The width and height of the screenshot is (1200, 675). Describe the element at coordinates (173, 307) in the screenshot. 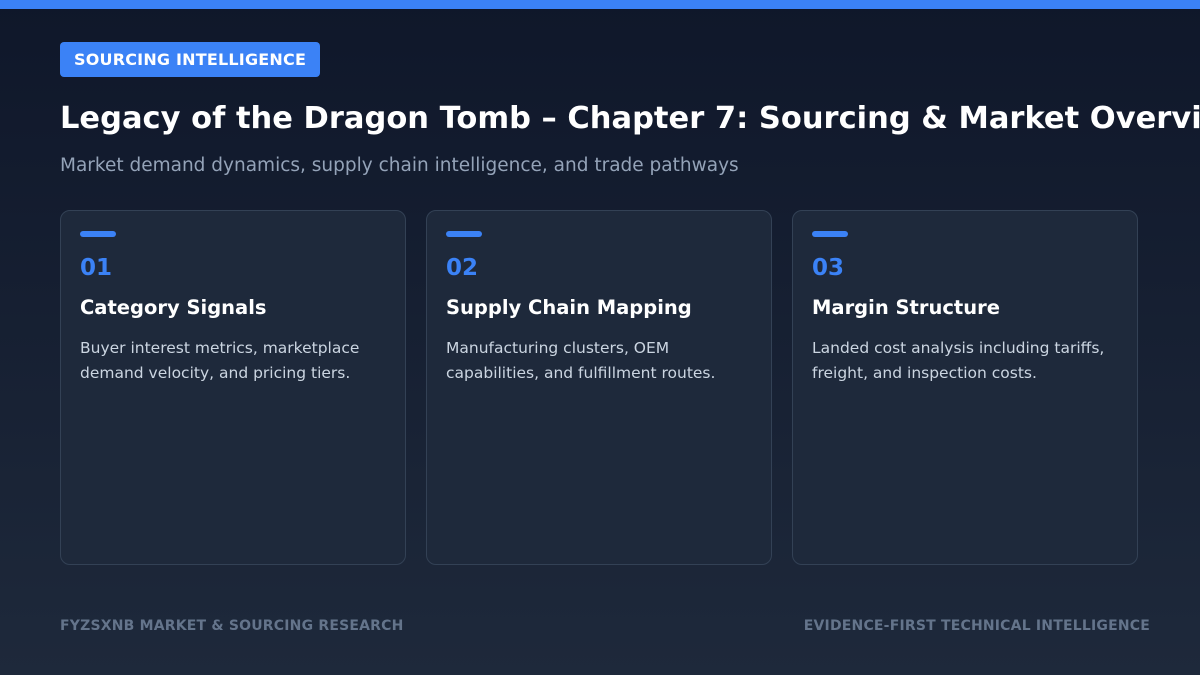

I see `card-title: Category Signals` at that location.